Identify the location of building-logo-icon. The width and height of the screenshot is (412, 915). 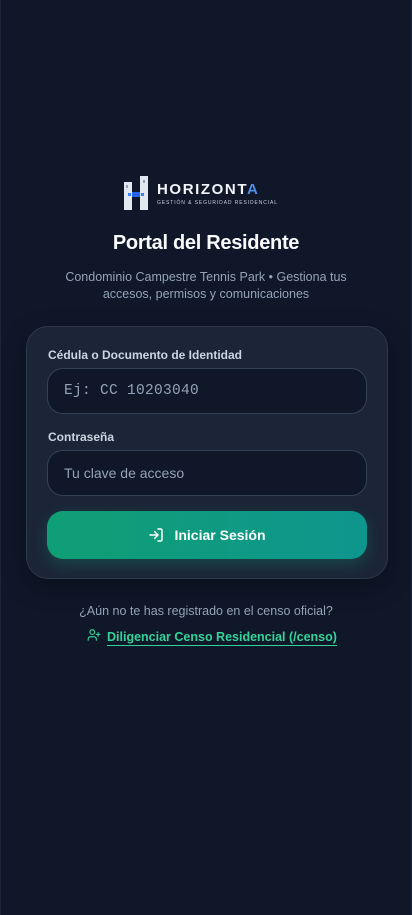
(136, 194).